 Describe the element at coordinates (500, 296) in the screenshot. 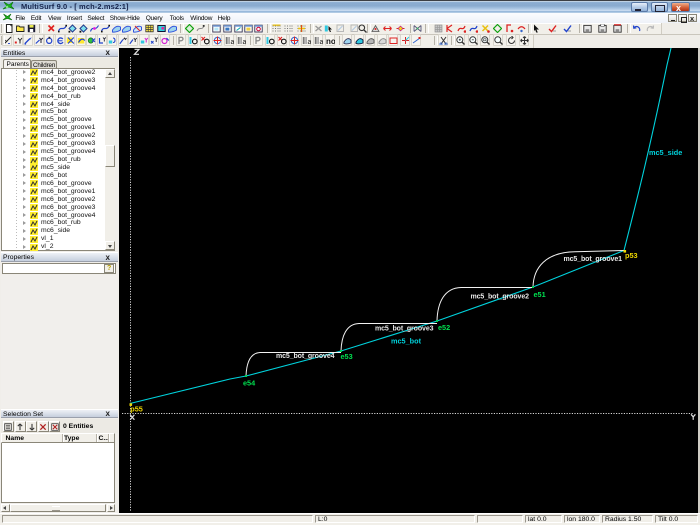

I see `svg-text: mc5_bot_groove2` at that location.